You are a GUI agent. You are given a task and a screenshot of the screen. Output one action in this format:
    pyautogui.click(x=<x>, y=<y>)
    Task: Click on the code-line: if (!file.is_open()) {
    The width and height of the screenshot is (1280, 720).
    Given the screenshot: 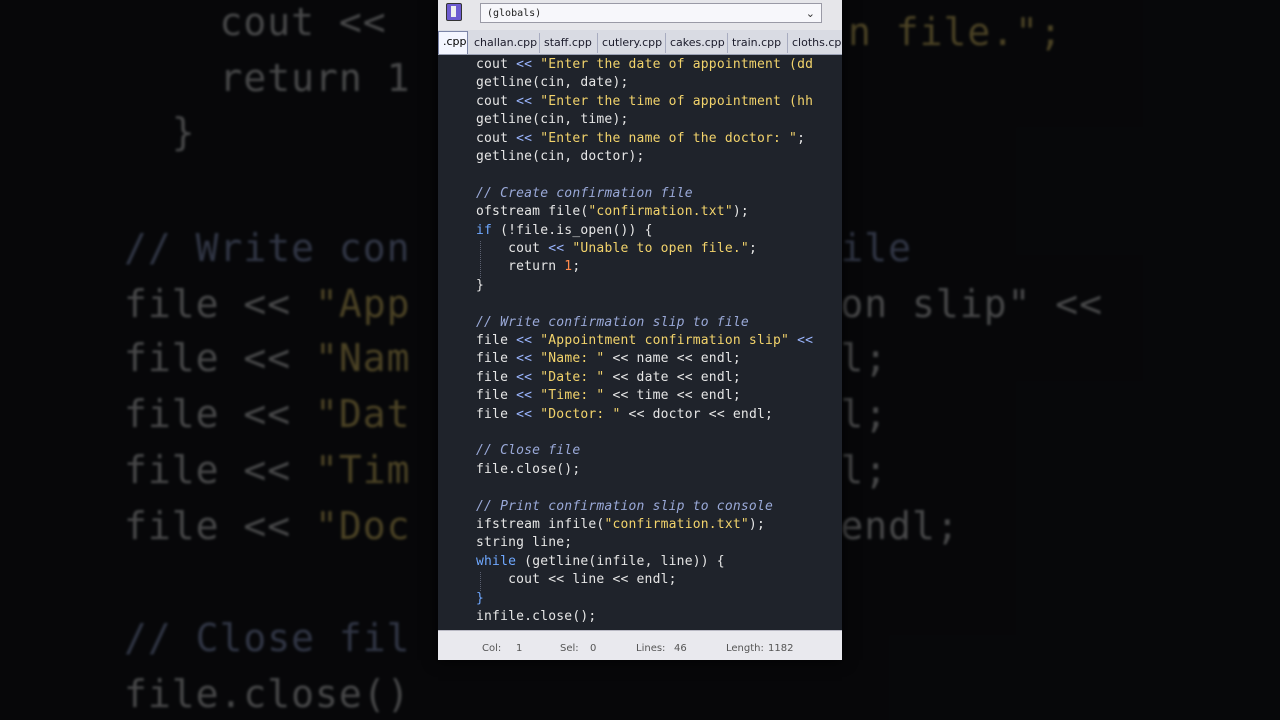 What is the action you would take?
    pyautogui.click(x=564, y=230)
    